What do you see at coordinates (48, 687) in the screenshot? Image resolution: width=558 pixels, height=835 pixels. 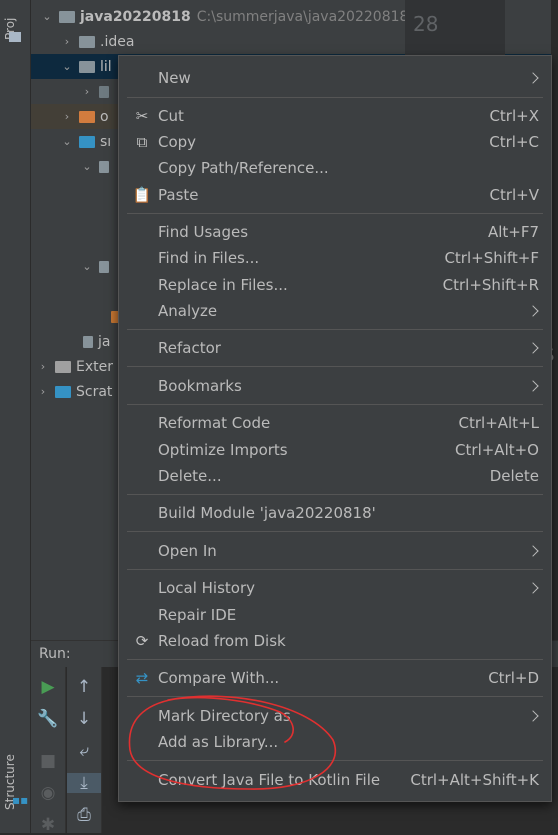 I see `run-icon: ▶` at bounding box center [48, 687].